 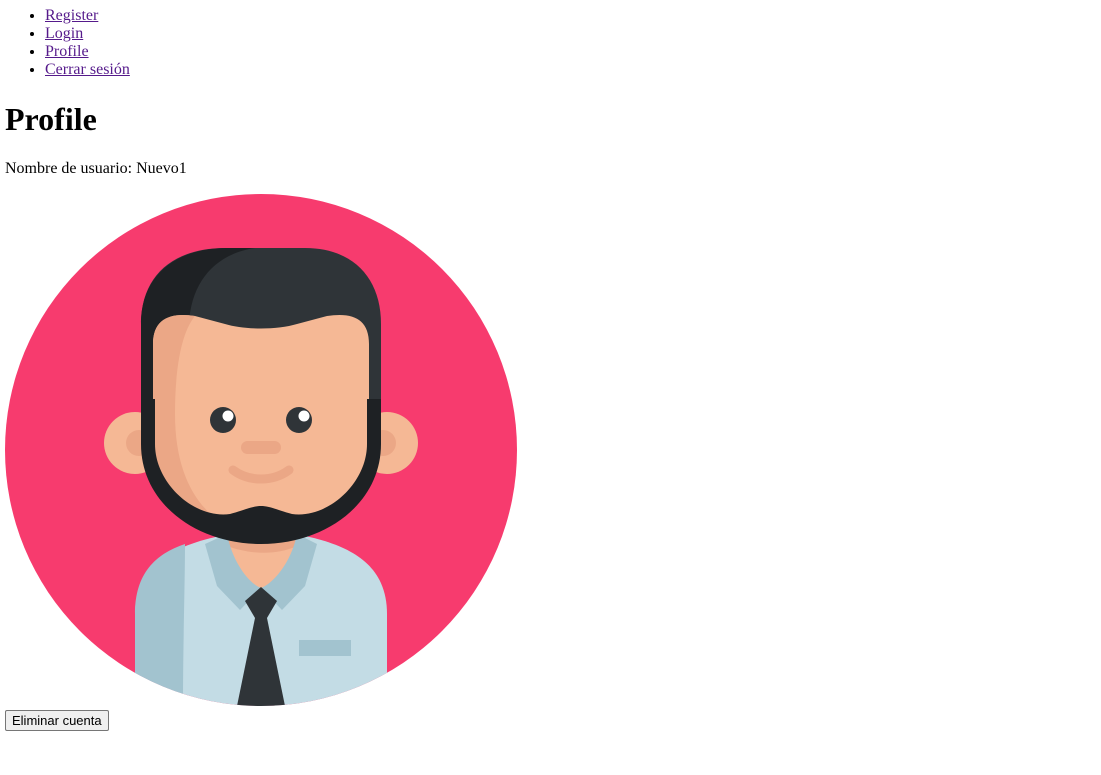 What do you see at coordinates (51, 119) in the screenshot?
I see `page-title: Profile` at bounding box center [51, 119].